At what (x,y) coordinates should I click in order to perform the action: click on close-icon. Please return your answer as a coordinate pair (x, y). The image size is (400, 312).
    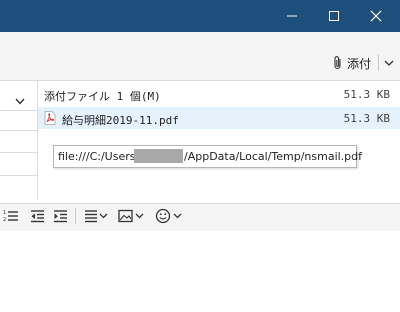
    Looking at the image, I should click on (376, 16).